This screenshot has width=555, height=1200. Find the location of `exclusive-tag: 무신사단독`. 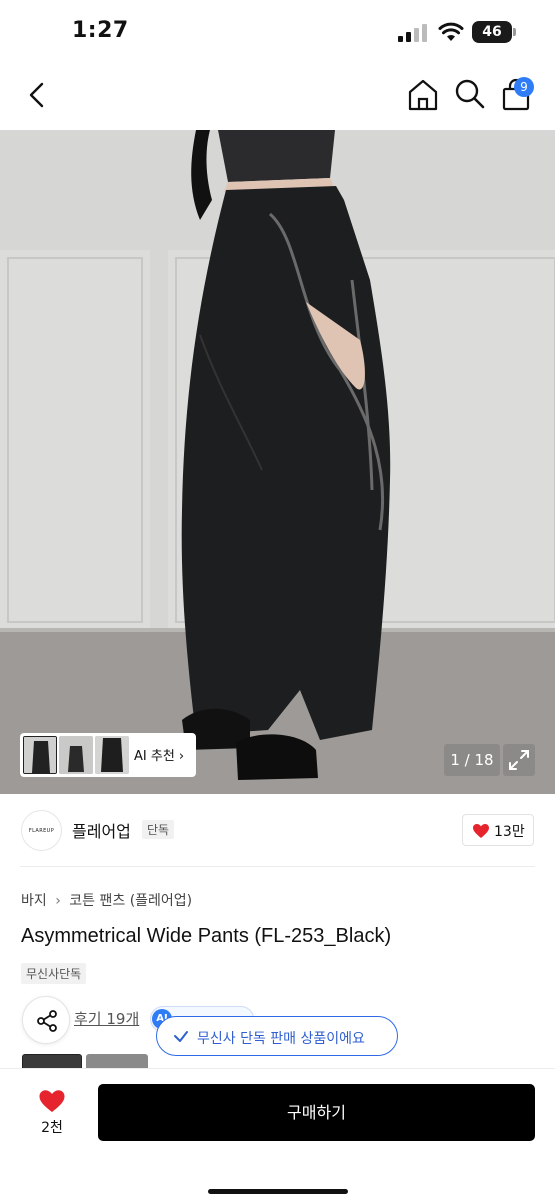

exclusive-tag: 무신사단독 is located at coordinates (54, 973).